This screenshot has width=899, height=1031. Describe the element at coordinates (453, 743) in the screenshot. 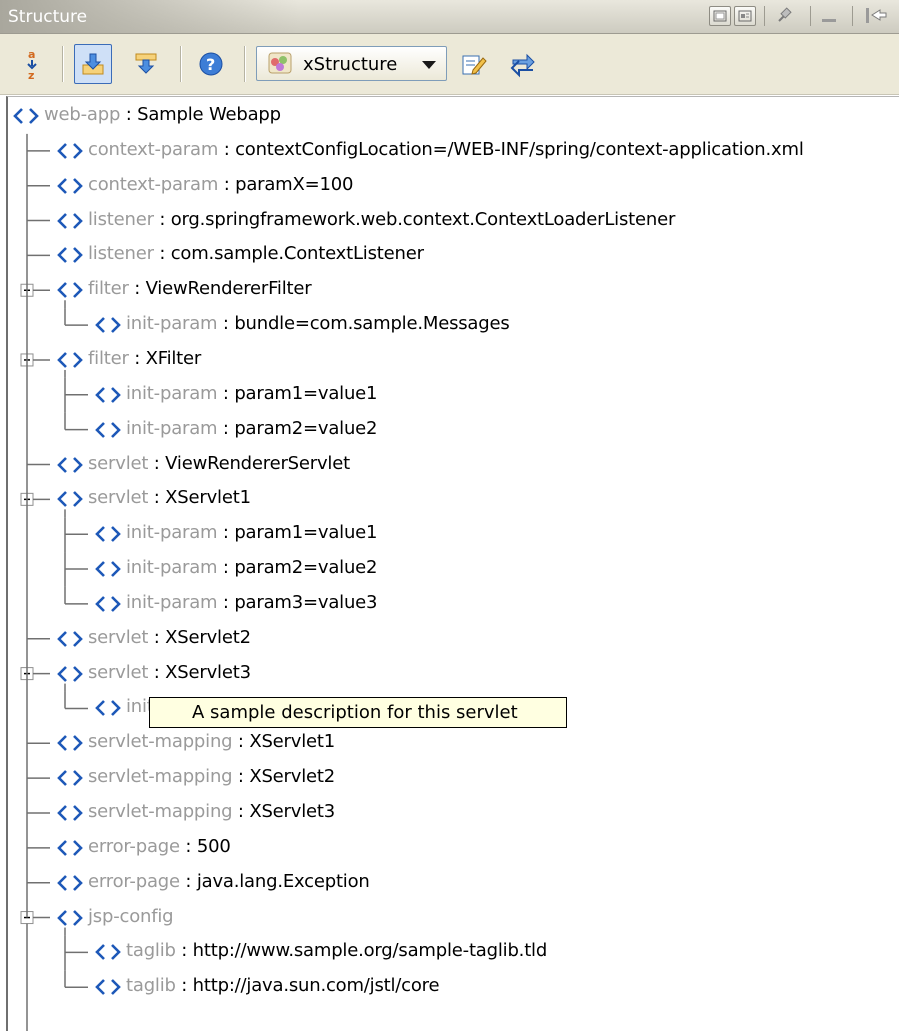

I see `tree-node: servlet-mapping : XServlet1` at that location.